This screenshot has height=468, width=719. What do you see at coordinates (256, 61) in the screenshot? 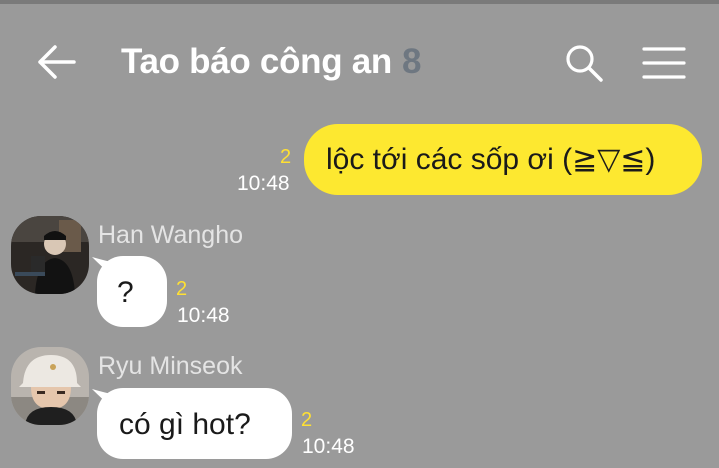
I see `chat-title-text: Tao báo công an` at bounding box center [256, 61].